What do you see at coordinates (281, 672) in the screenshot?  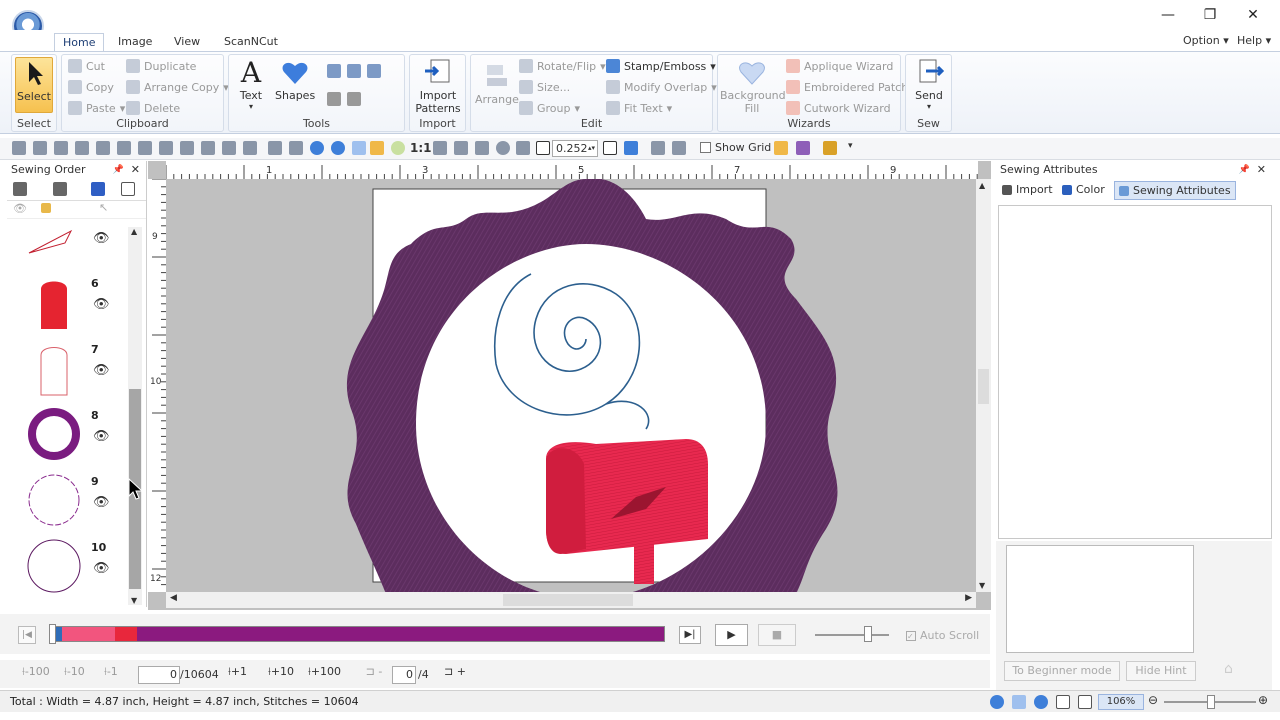 I see `step-plus-10-button: ⟊+10` at bounding box center [281, 672].